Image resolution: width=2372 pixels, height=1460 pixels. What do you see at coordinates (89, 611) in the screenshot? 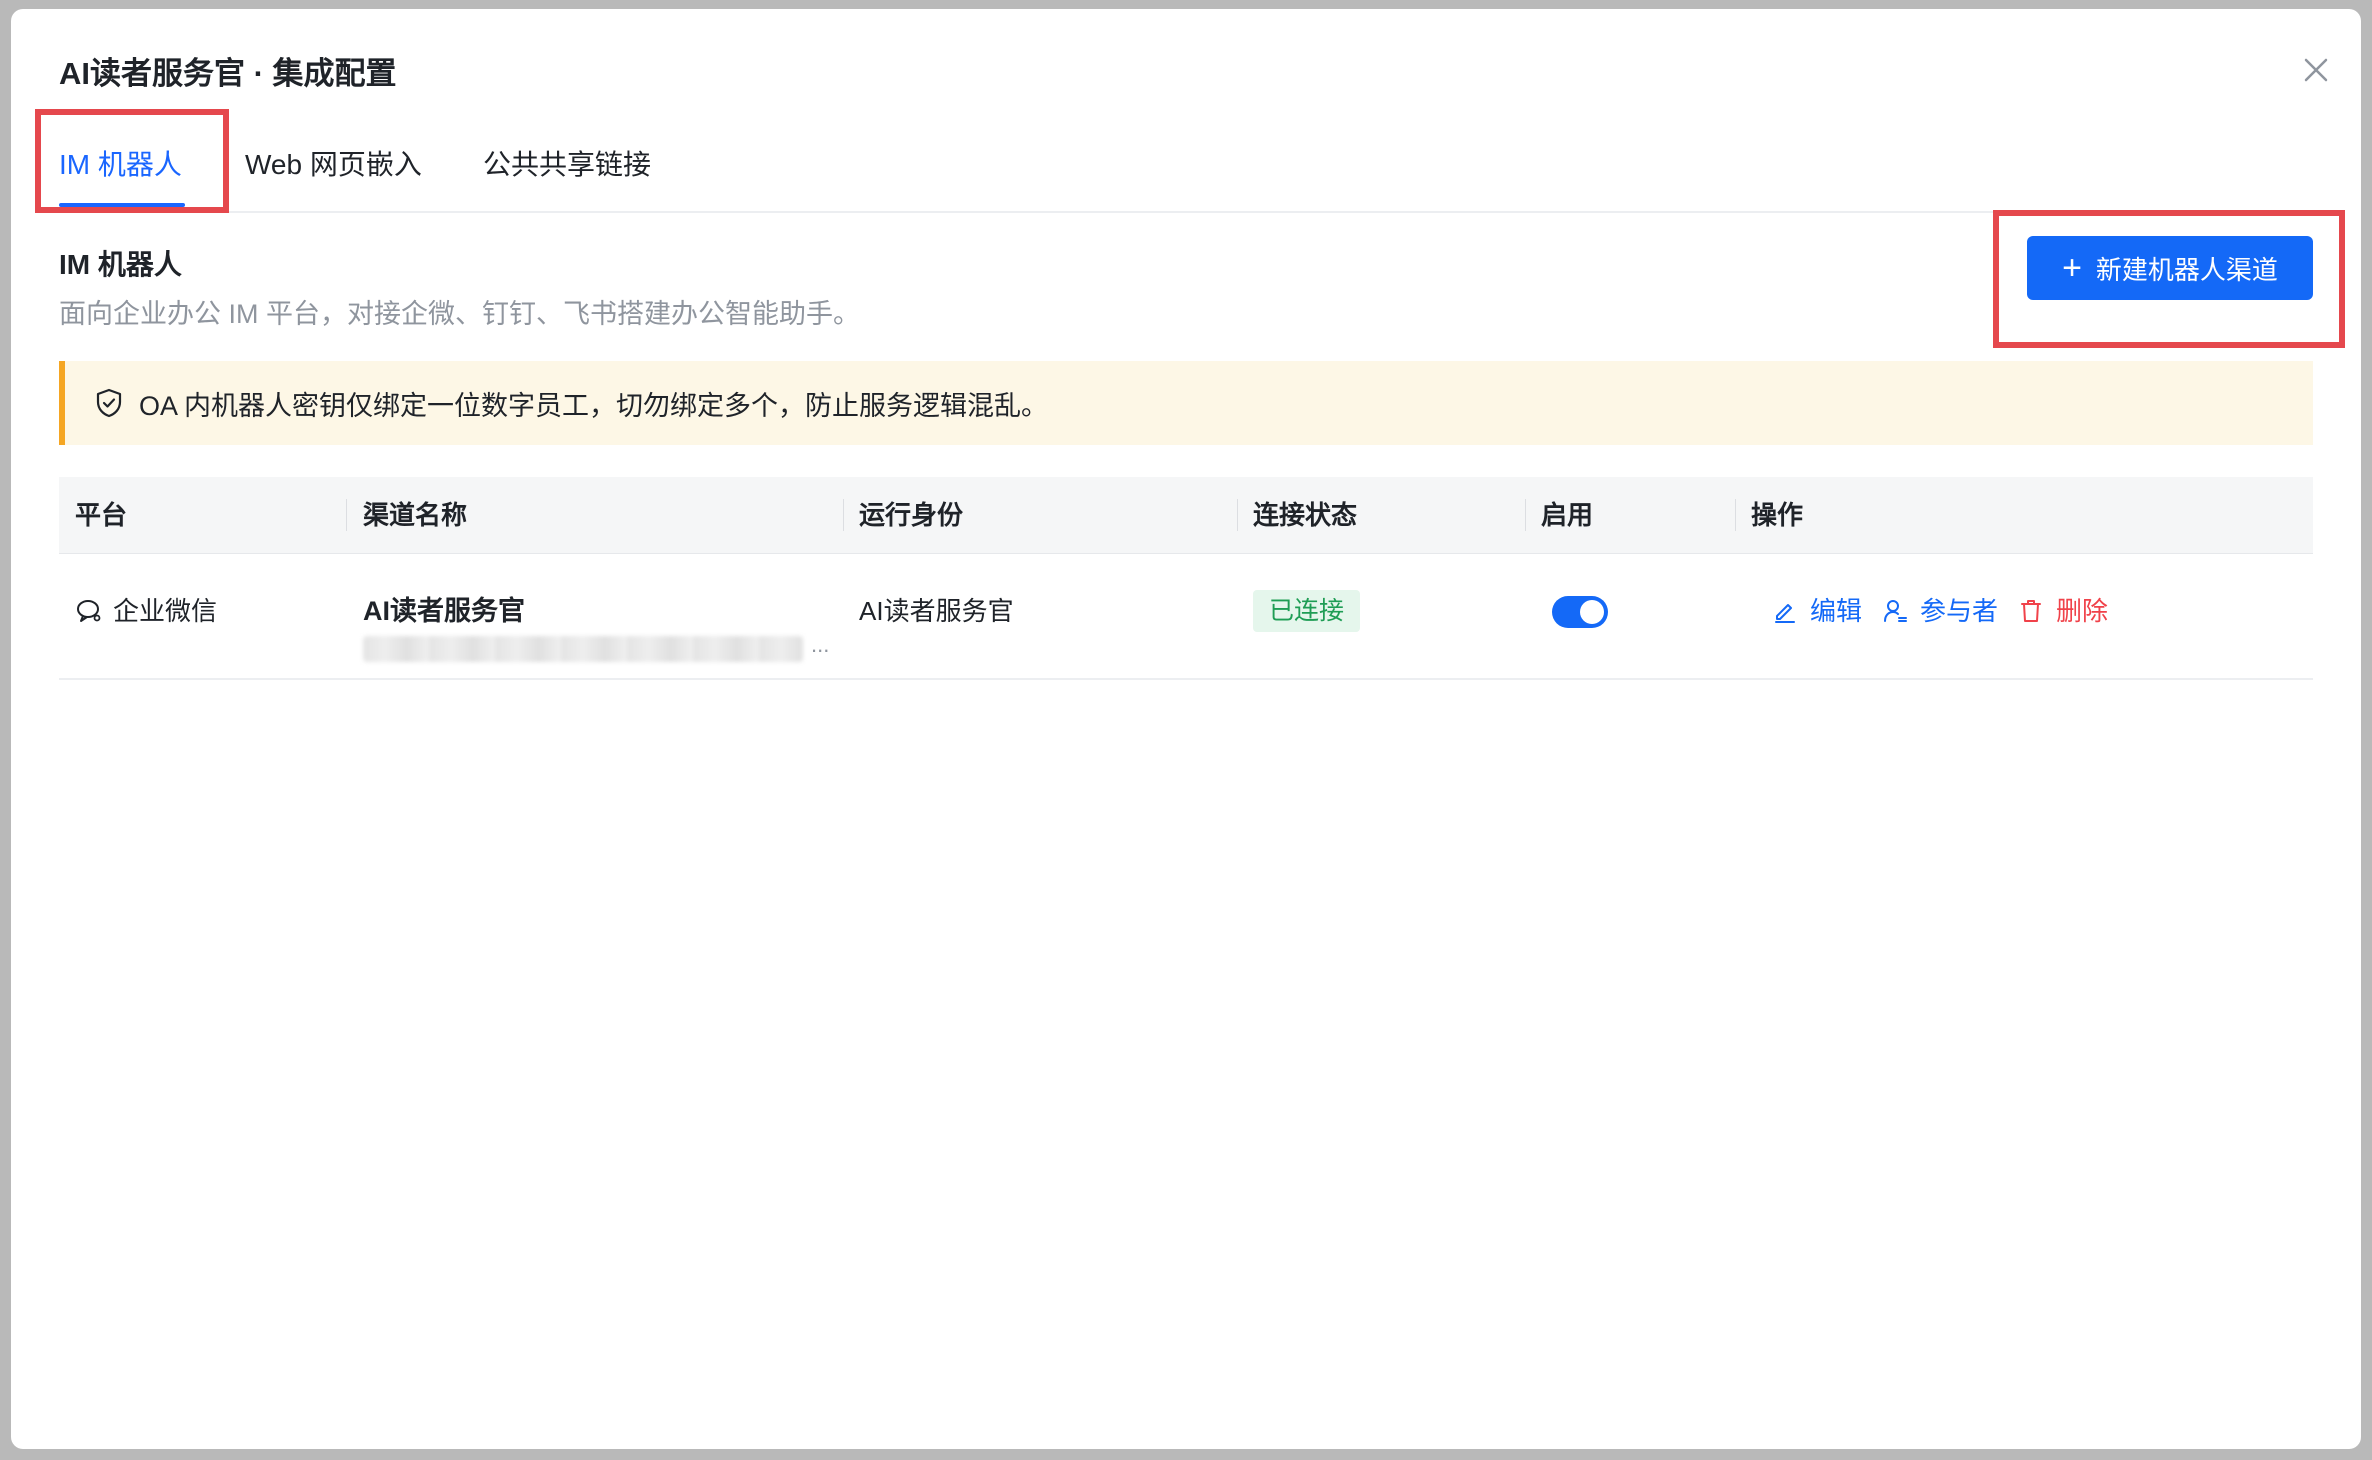
I see `wecom-icon` at bounding box center [89, 611].